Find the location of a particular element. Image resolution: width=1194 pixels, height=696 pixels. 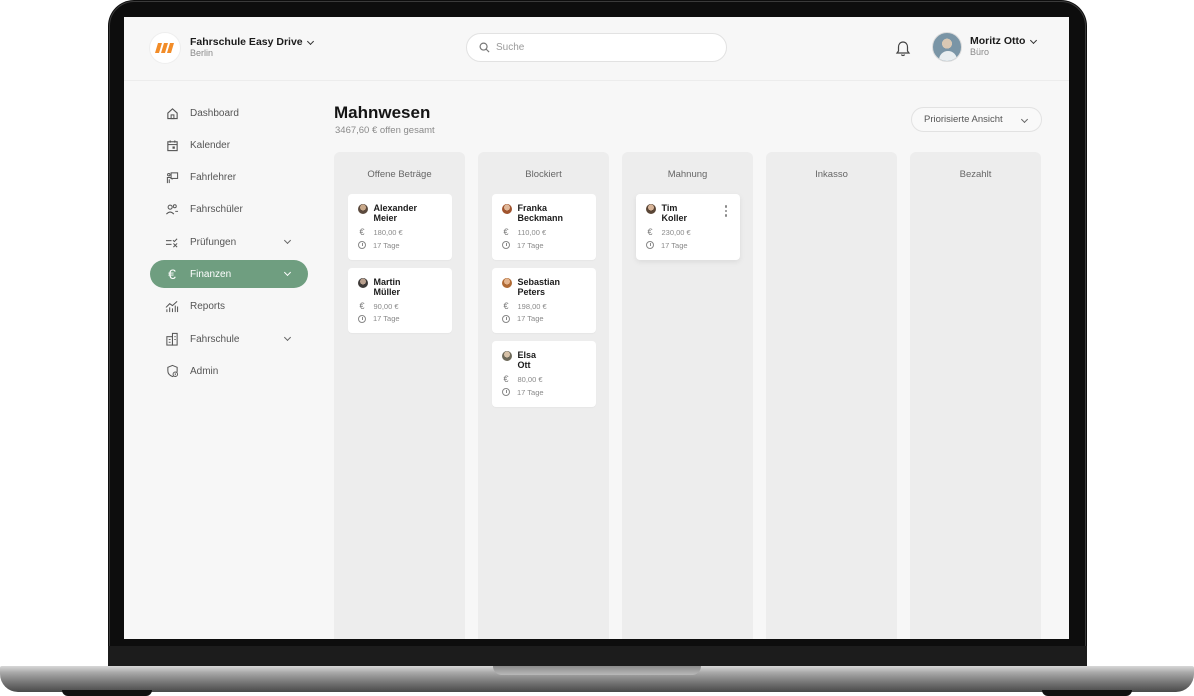

view-select: Priorisierte Ansicht is located at coordinates (976, 119).